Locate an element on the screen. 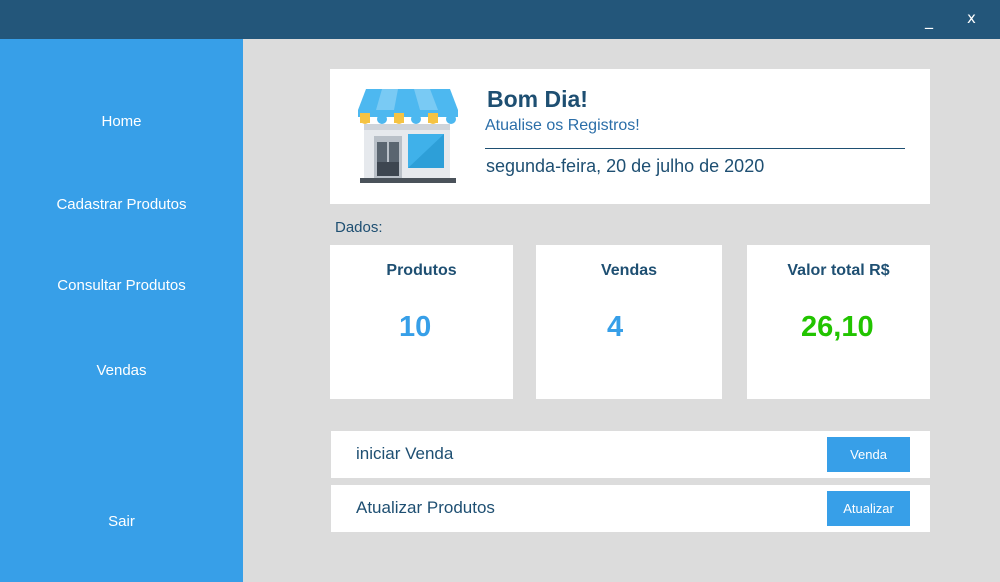  stat-card-vendas: Vendas 4 is located at coordinates (629, 322).